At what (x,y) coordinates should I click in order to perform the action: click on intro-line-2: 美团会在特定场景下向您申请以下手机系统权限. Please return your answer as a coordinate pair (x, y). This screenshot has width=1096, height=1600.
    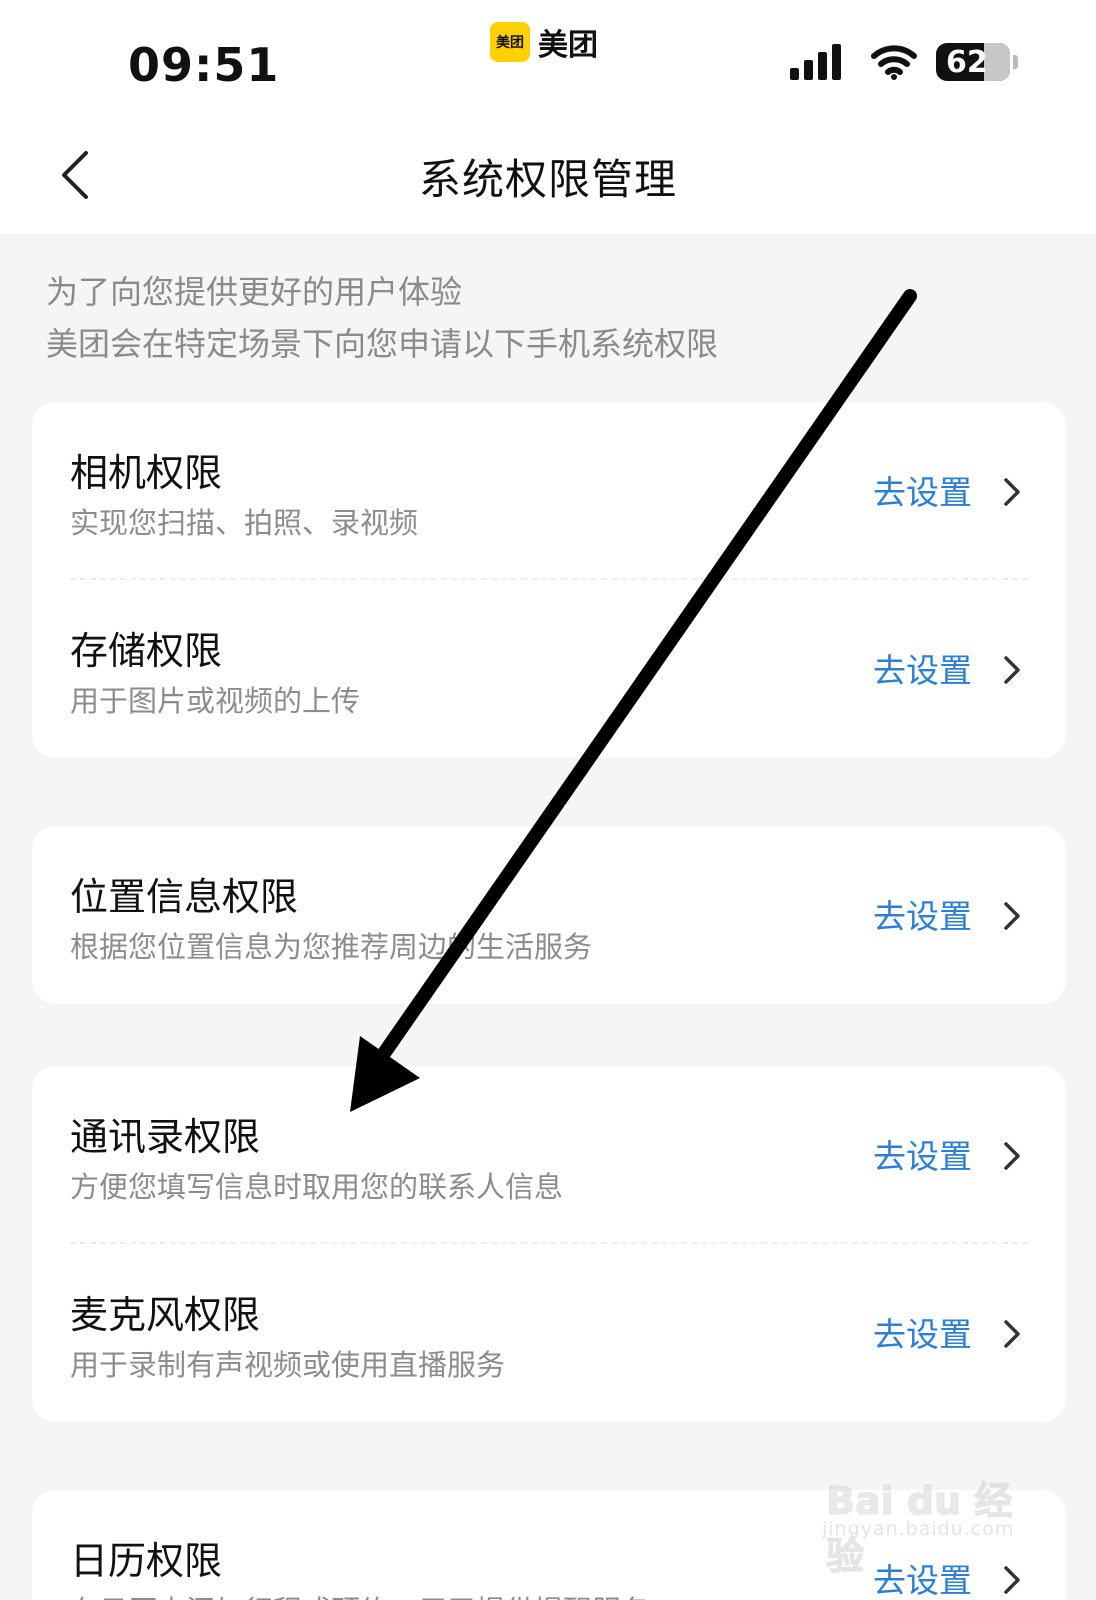
    Looking at the image, I should click on (382, 344).